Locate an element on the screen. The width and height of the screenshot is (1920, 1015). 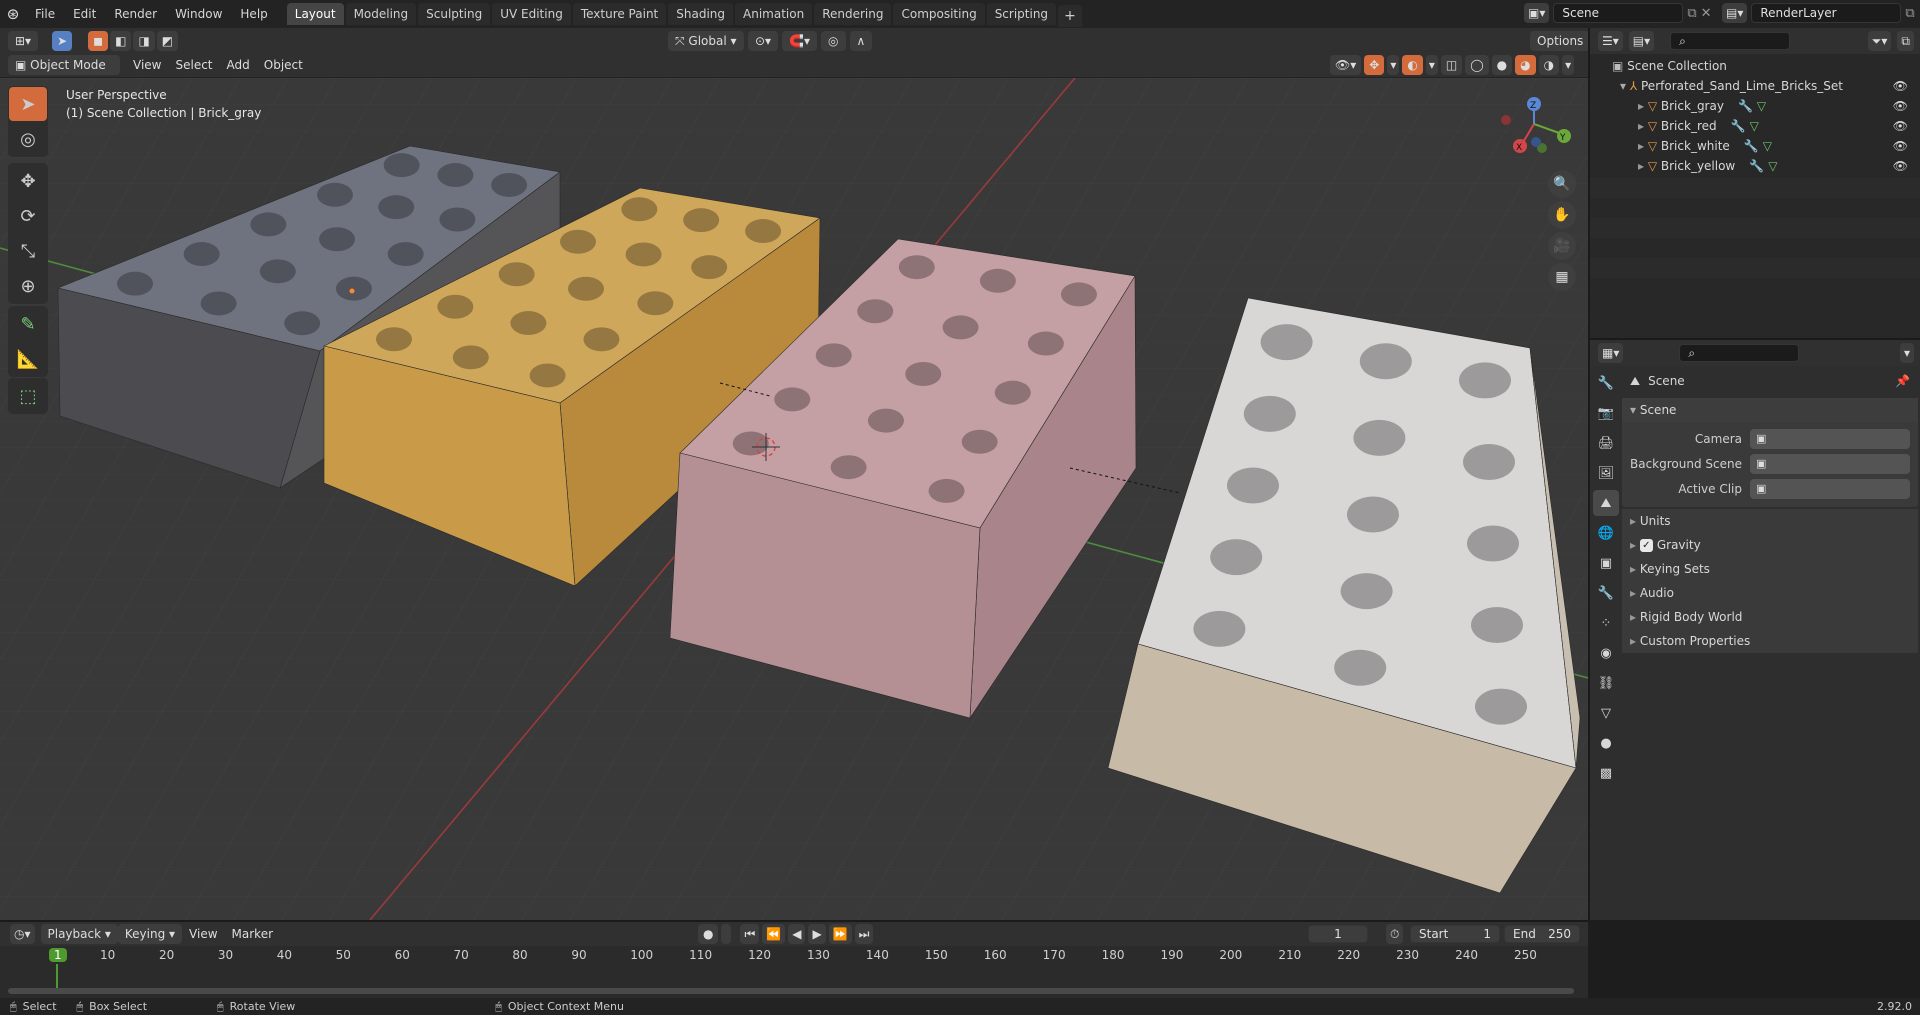
mode-select: ▣ Object Mode ▾ is located at coordinates (64, 73).